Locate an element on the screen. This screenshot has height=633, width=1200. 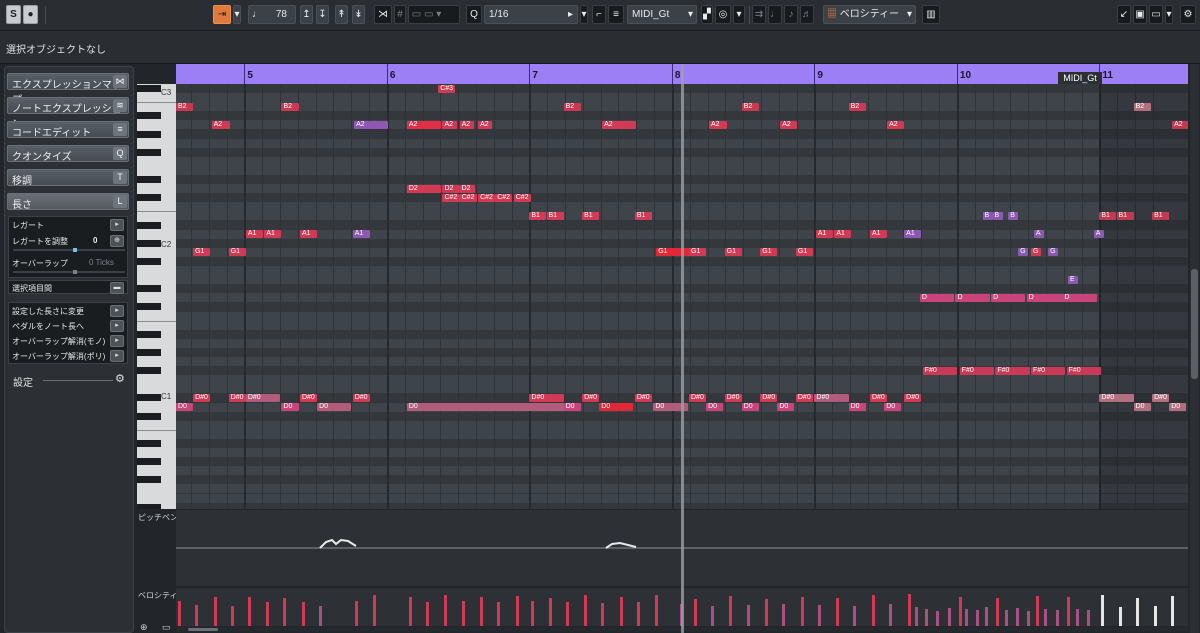
legato-adjust-icon: ⊕ is located at coordinates (117, 241).